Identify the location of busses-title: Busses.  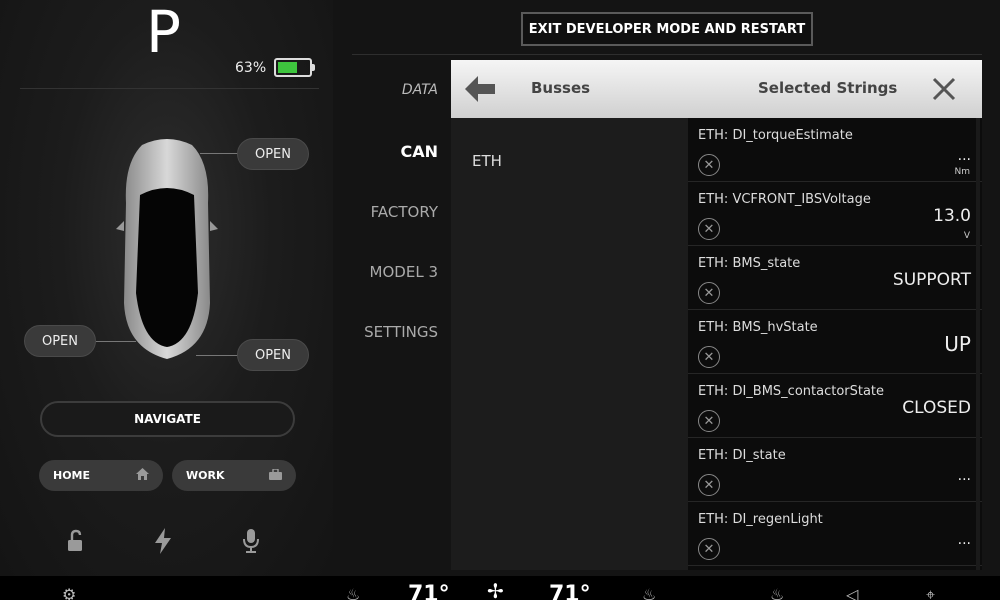
(561, 88).